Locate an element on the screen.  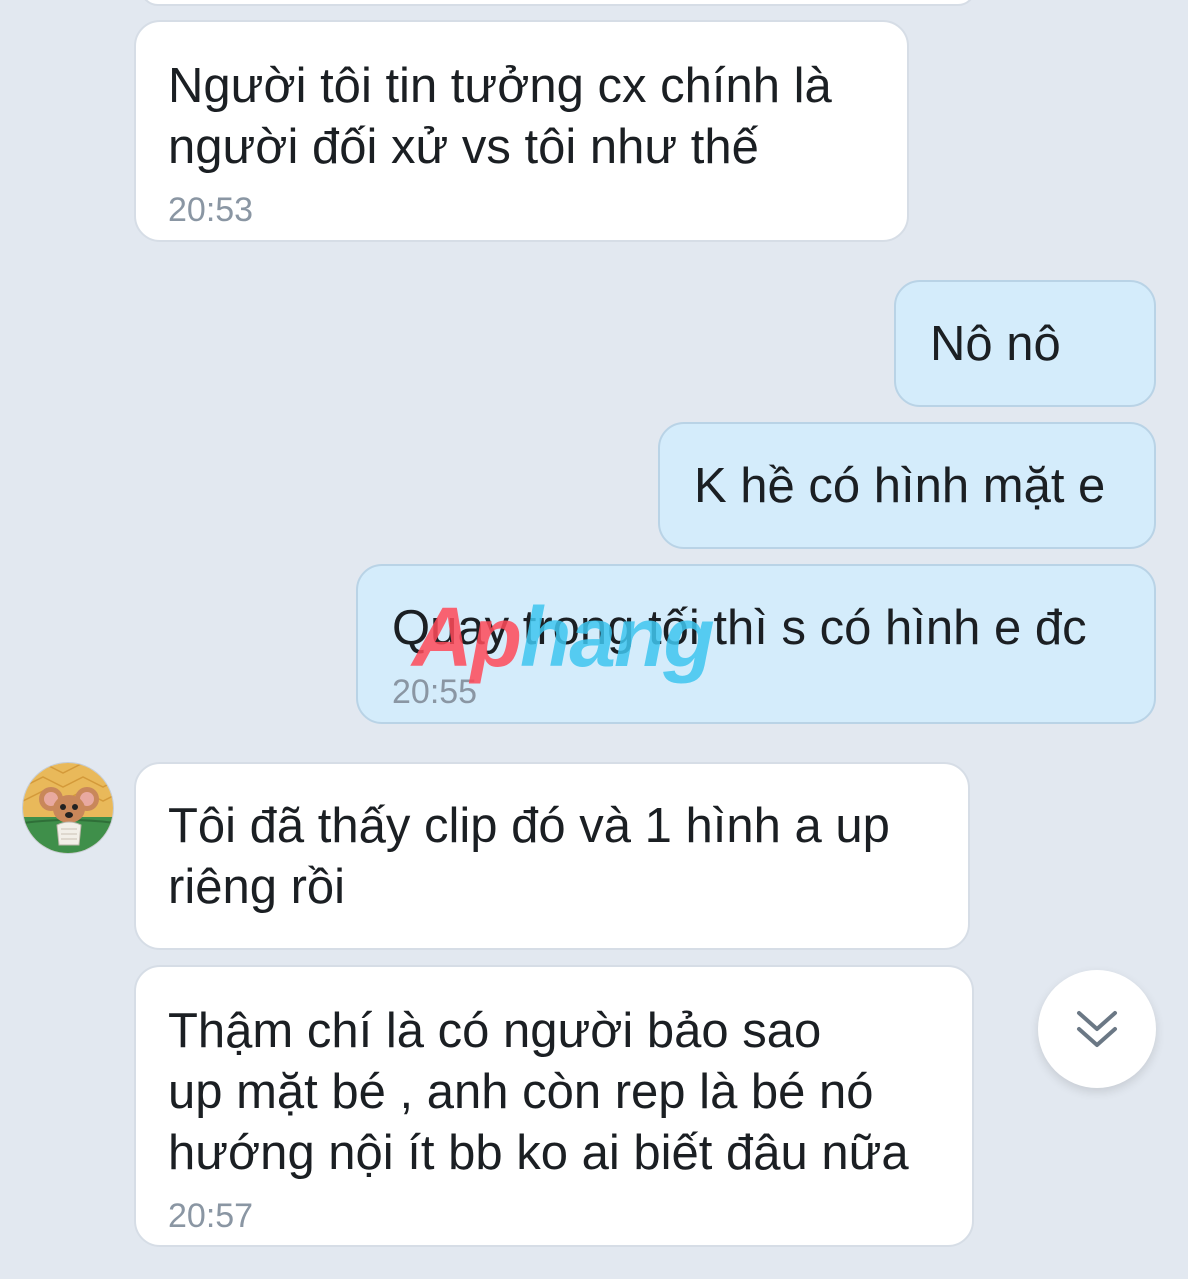
message-text-line: riêng rồi is located at coordinates (257, 887).